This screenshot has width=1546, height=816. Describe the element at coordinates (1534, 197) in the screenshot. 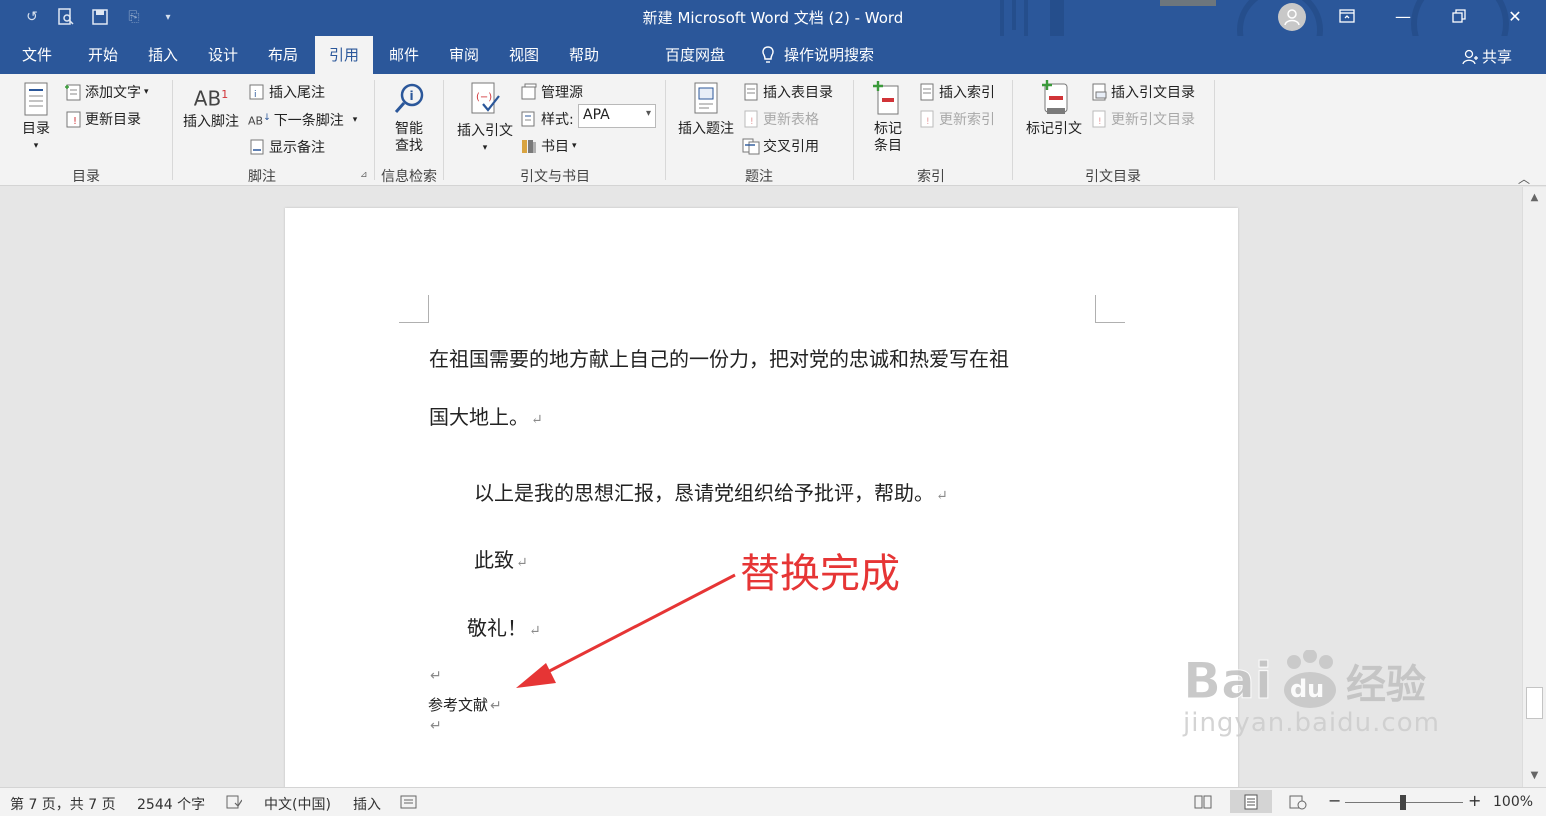

I see `scroll-up-icon: ▲` at that location.